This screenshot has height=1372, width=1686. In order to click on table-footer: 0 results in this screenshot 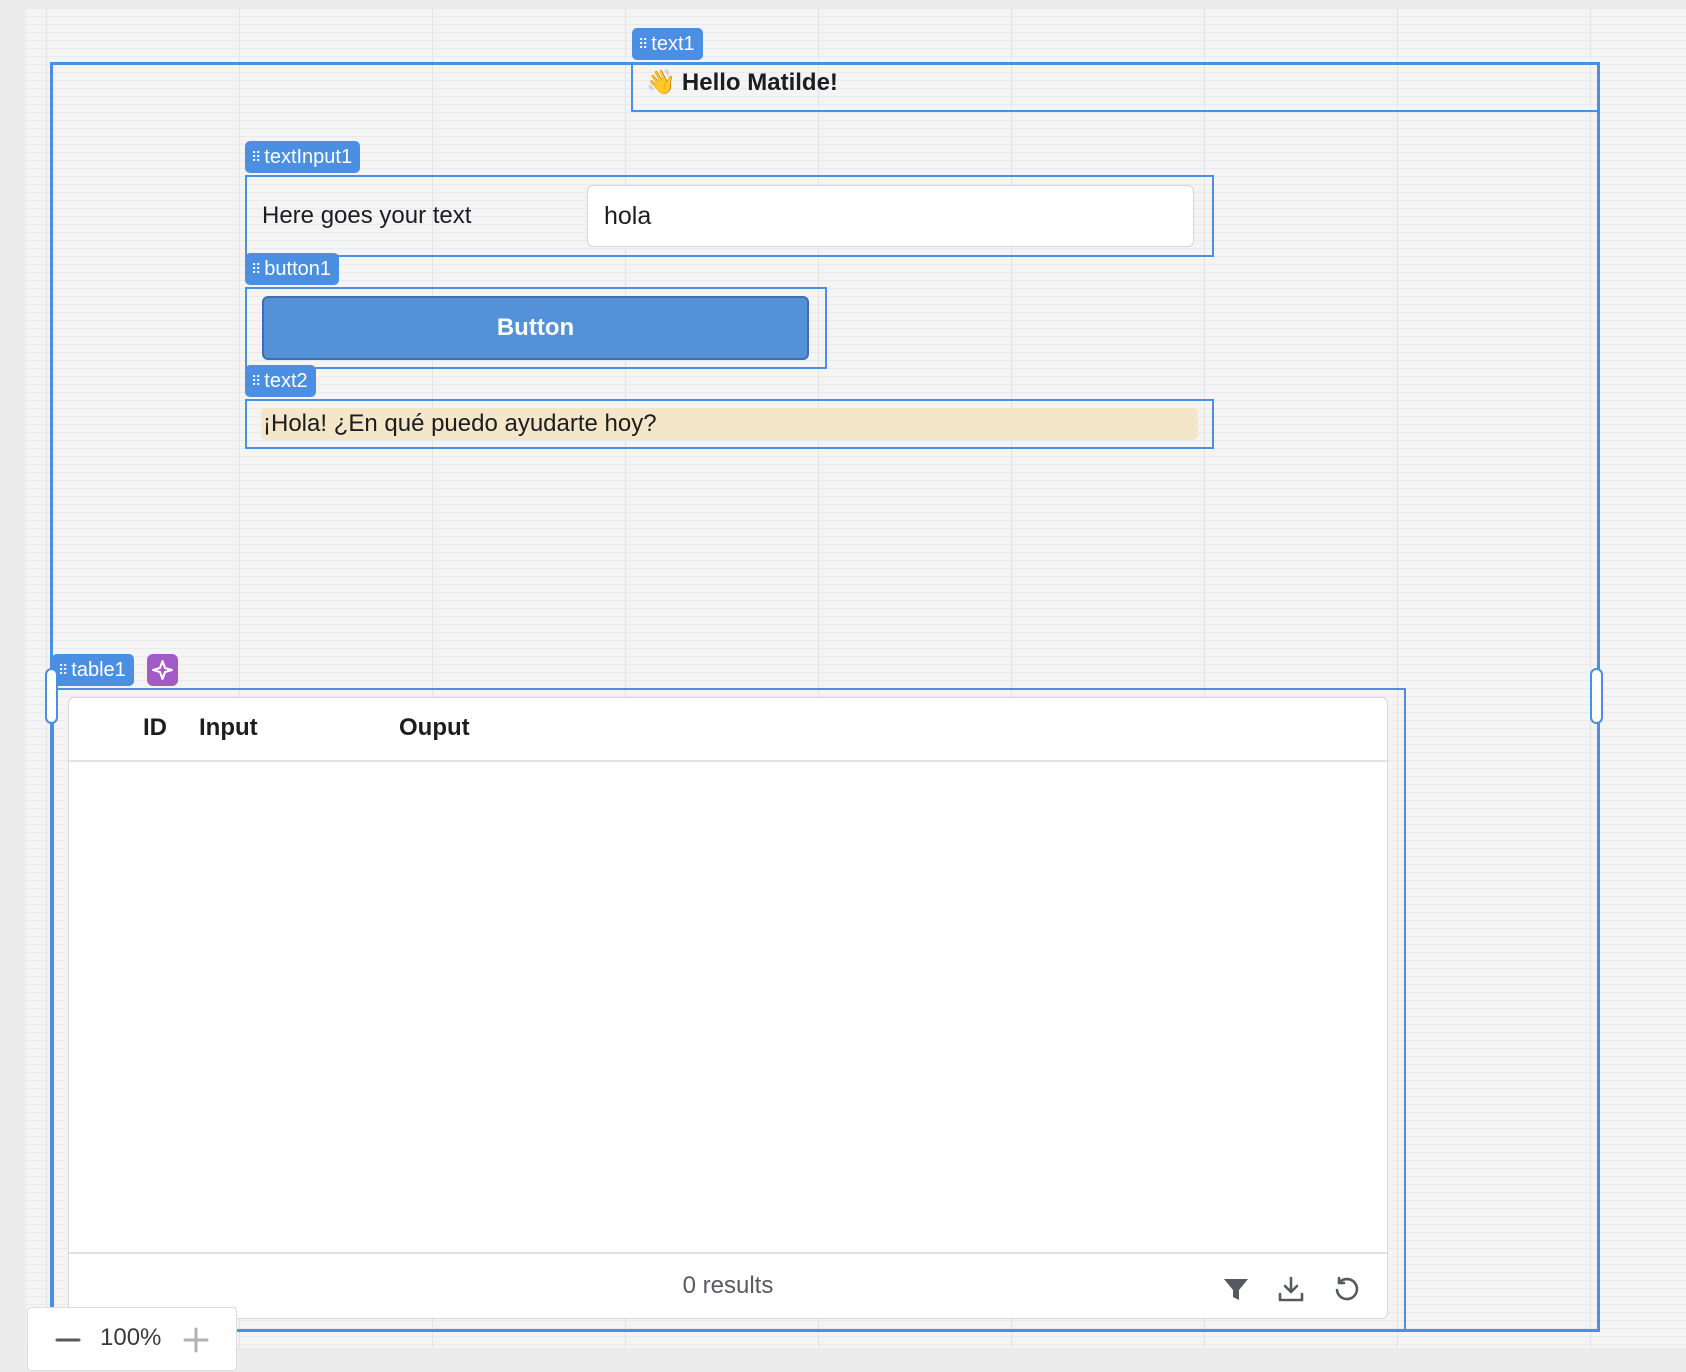, I will do `click(728, 1285)`.